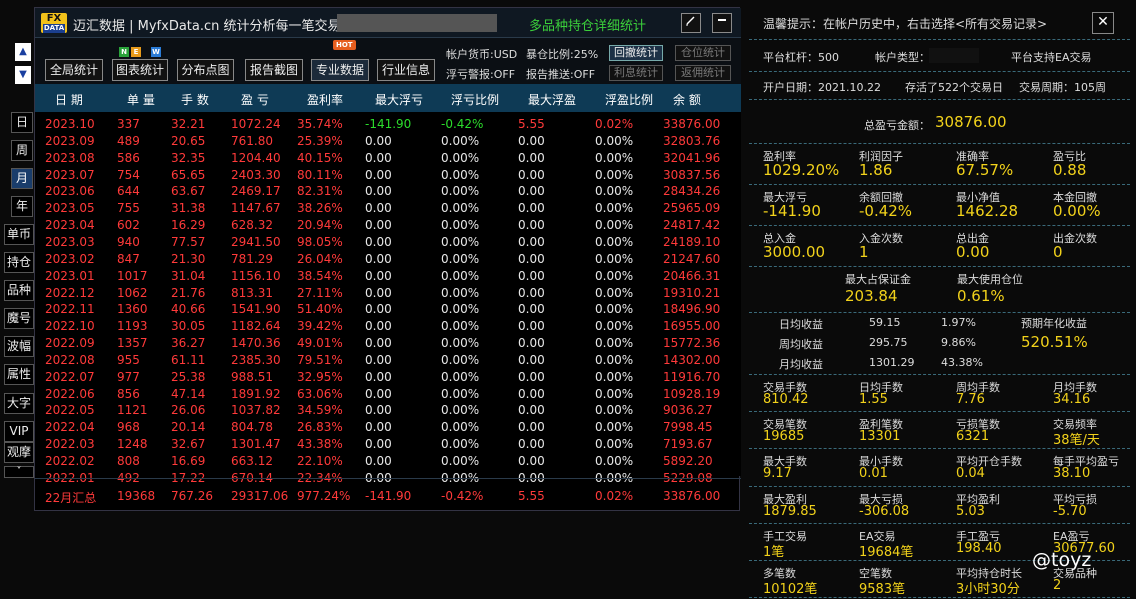 Image resolution: width=1136 pixels, height=599 pixels. I want to click on drawdown-stats-button: 回撤统计, so click(636, 53).